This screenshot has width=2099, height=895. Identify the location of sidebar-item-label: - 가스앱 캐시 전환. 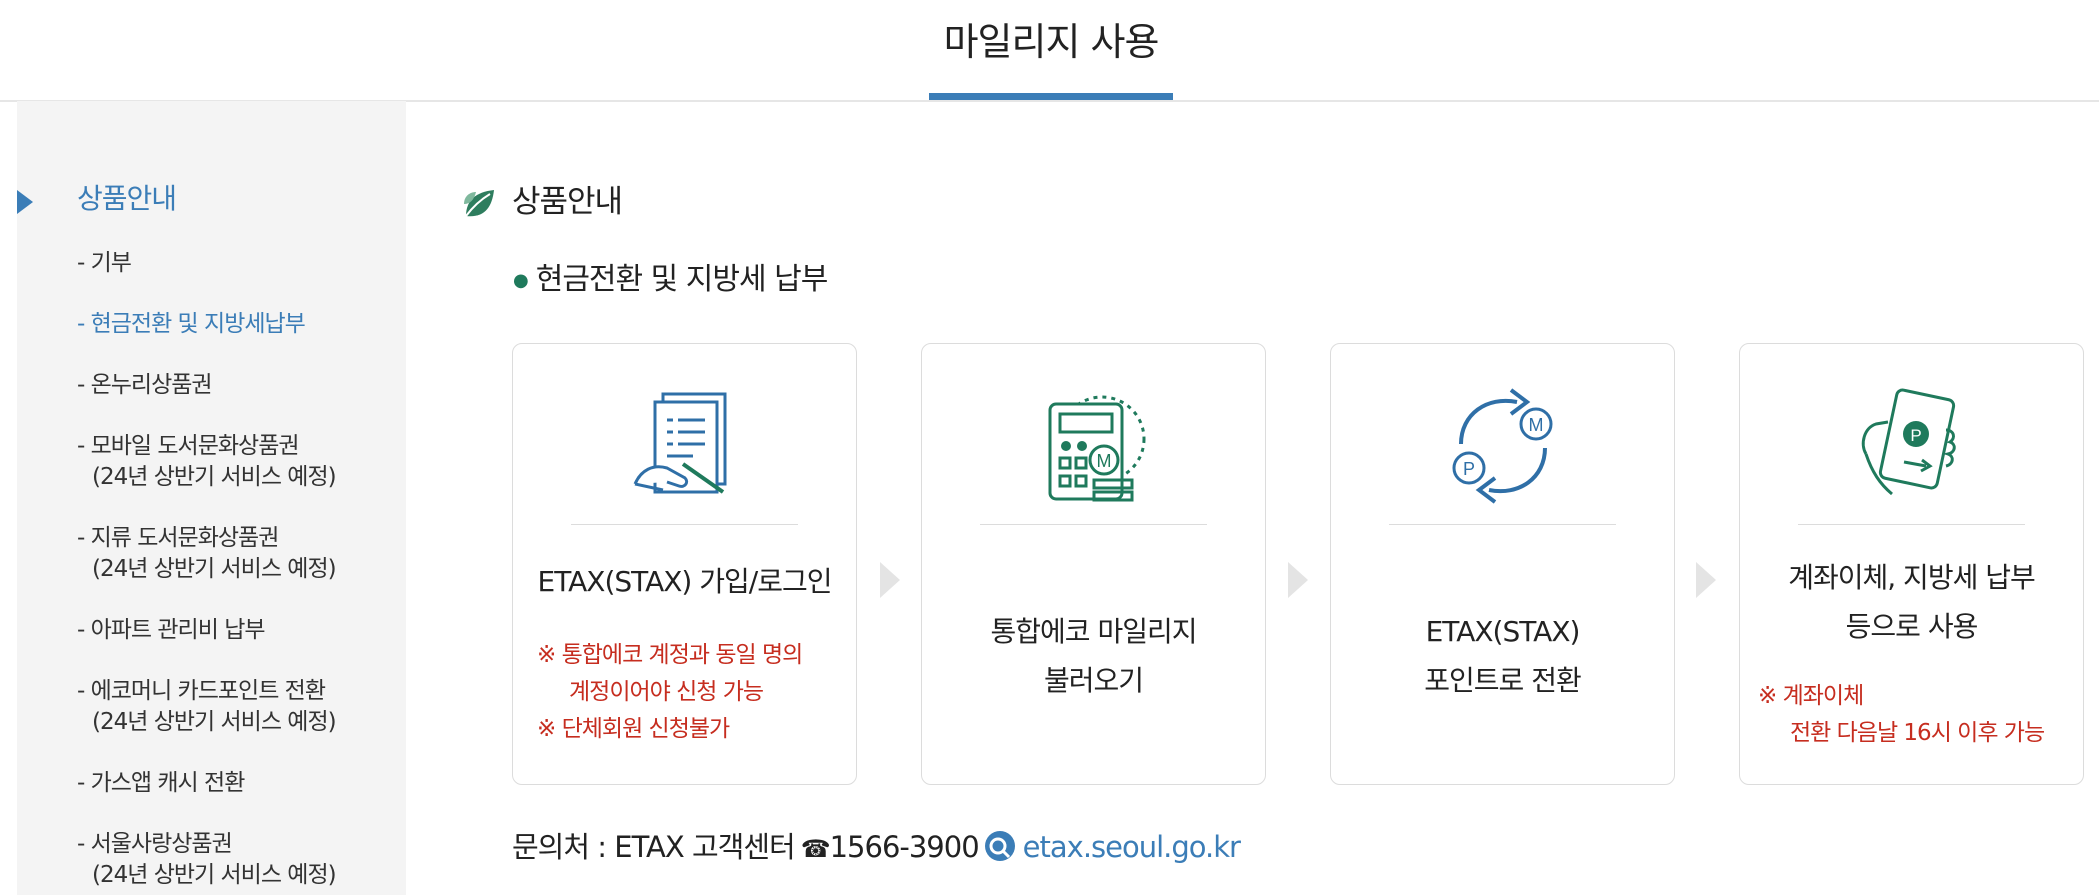
(161, 783).